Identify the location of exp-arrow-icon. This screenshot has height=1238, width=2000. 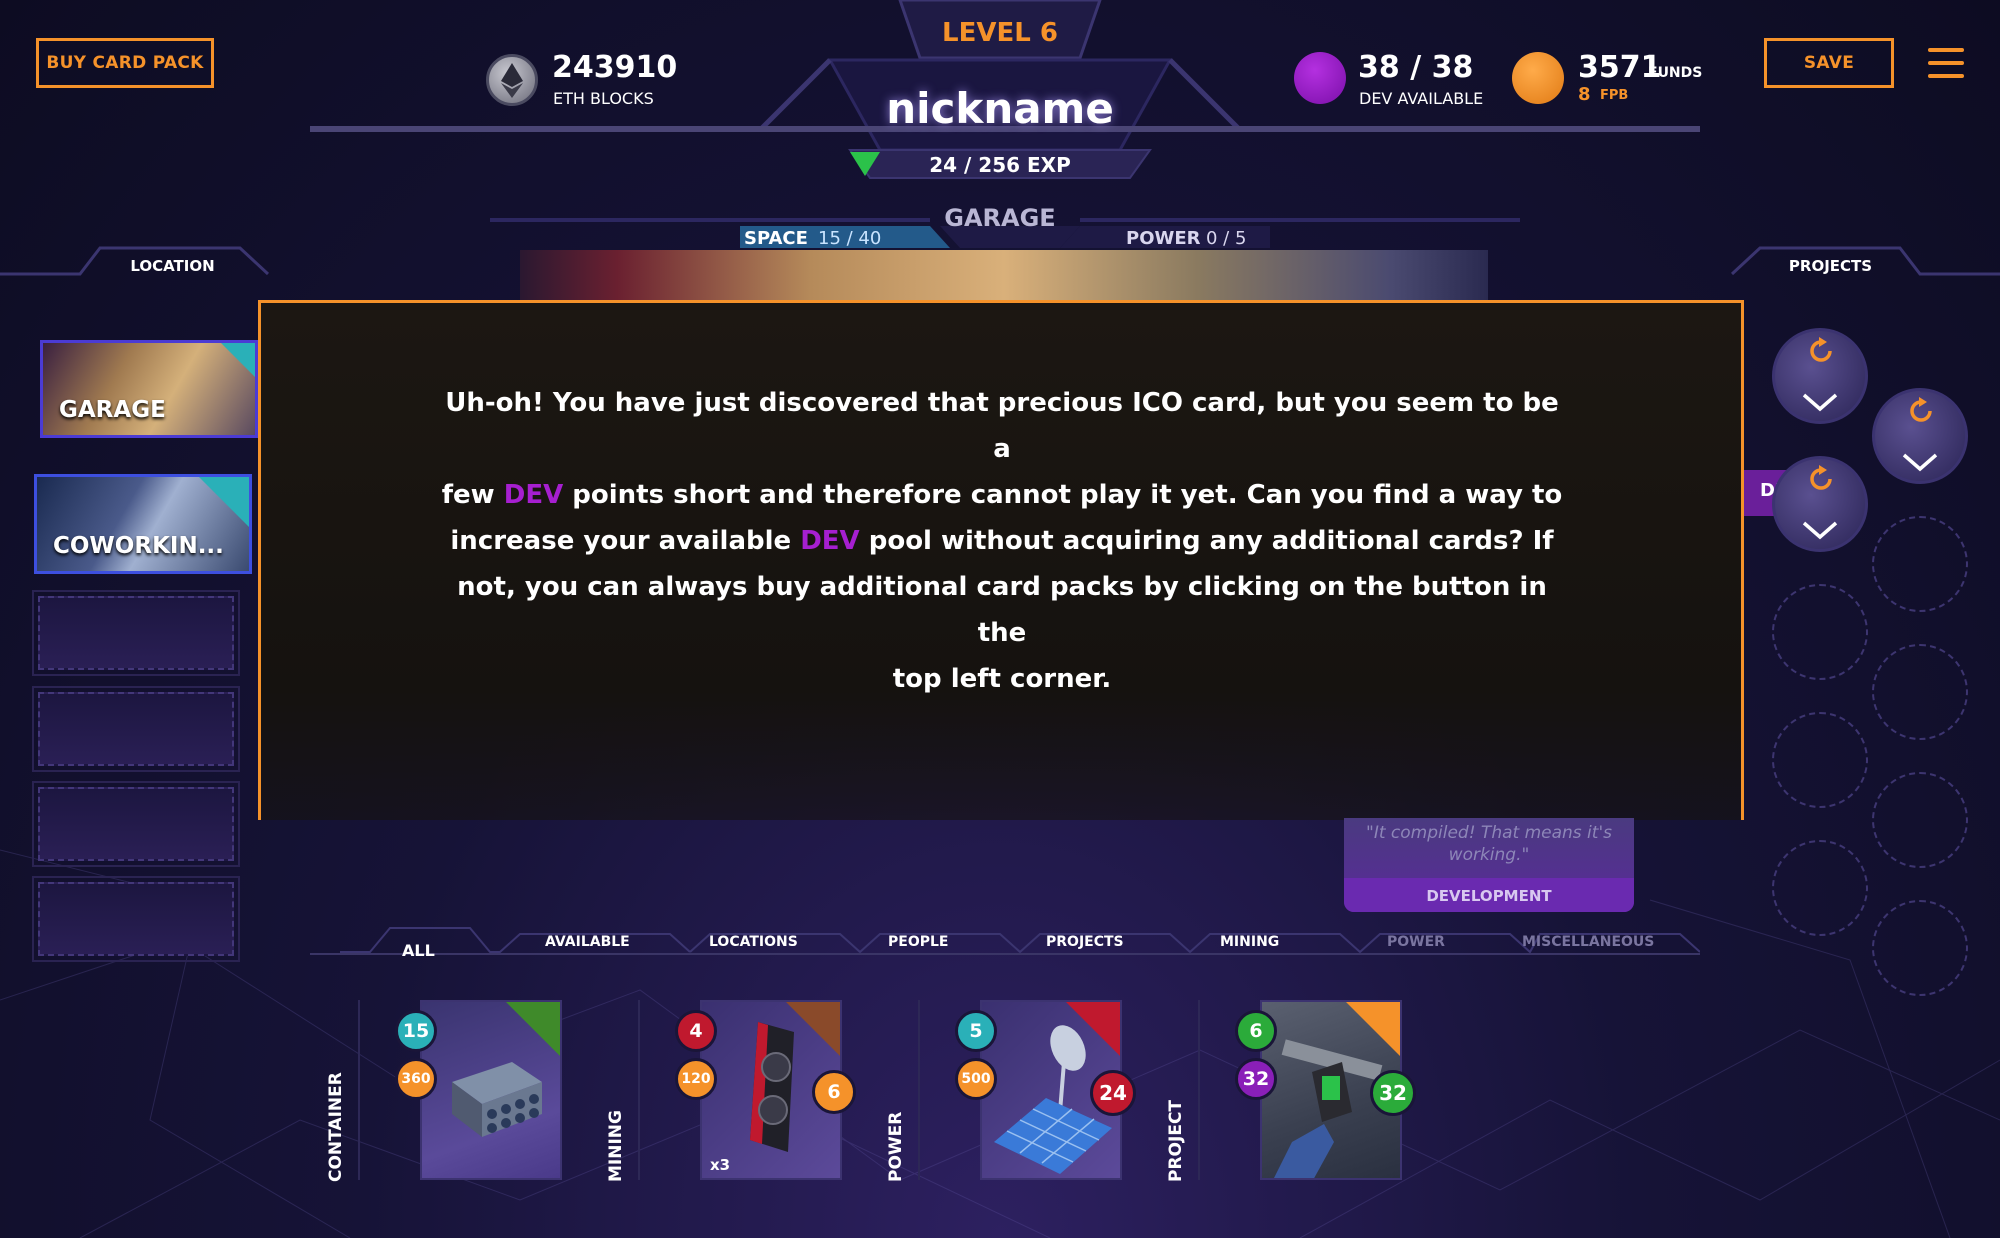
(865, 164).